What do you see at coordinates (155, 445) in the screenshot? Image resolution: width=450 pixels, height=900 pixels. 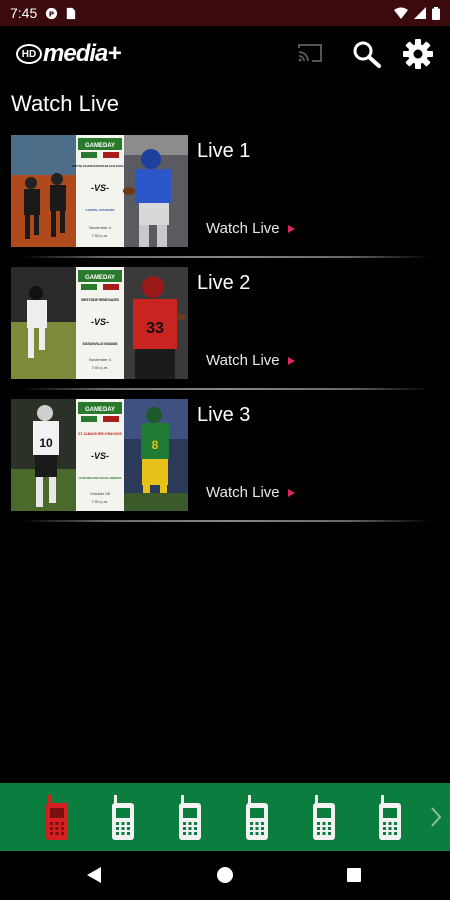 I see `svg-text: 8` at bounding box center [155, 445].